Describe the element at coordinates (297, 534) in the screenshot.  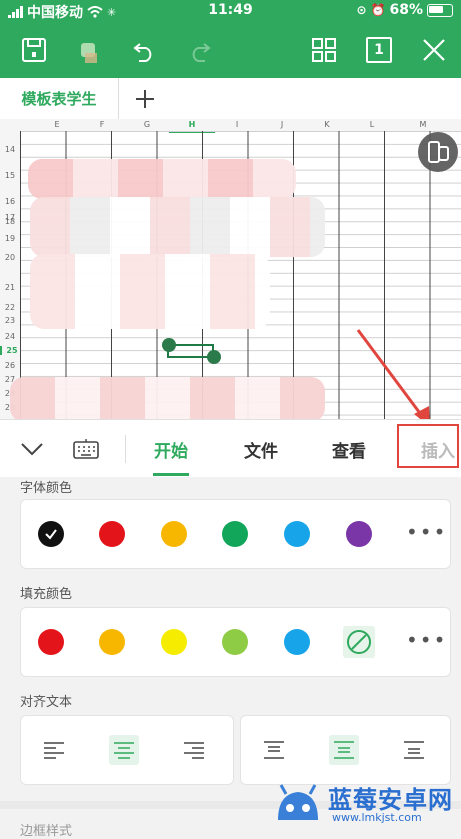
I see `font-color-swatch-blue` at that location.